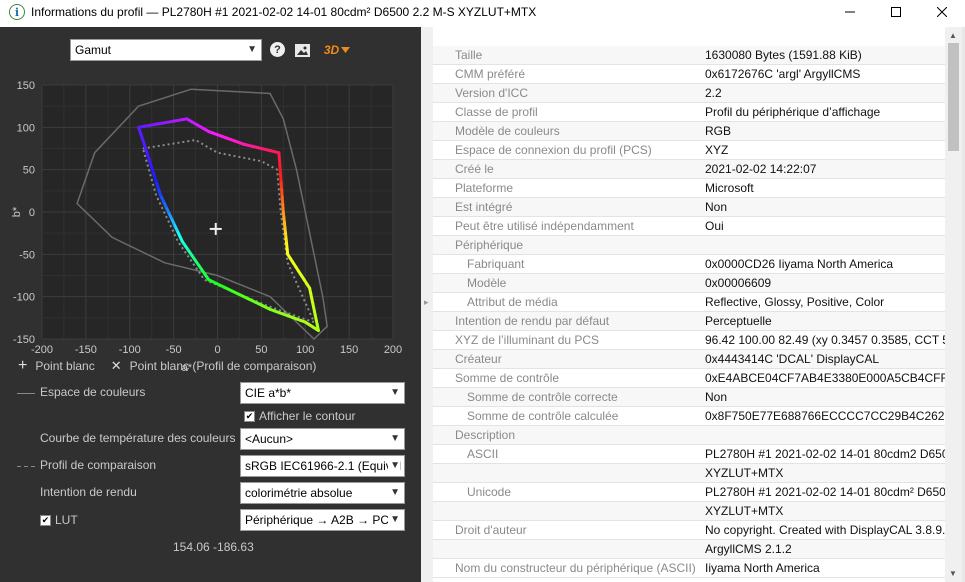  Describe the element at coordinates (217, 350) in the screenshot. I see `x-tick-label: 0` at that location.